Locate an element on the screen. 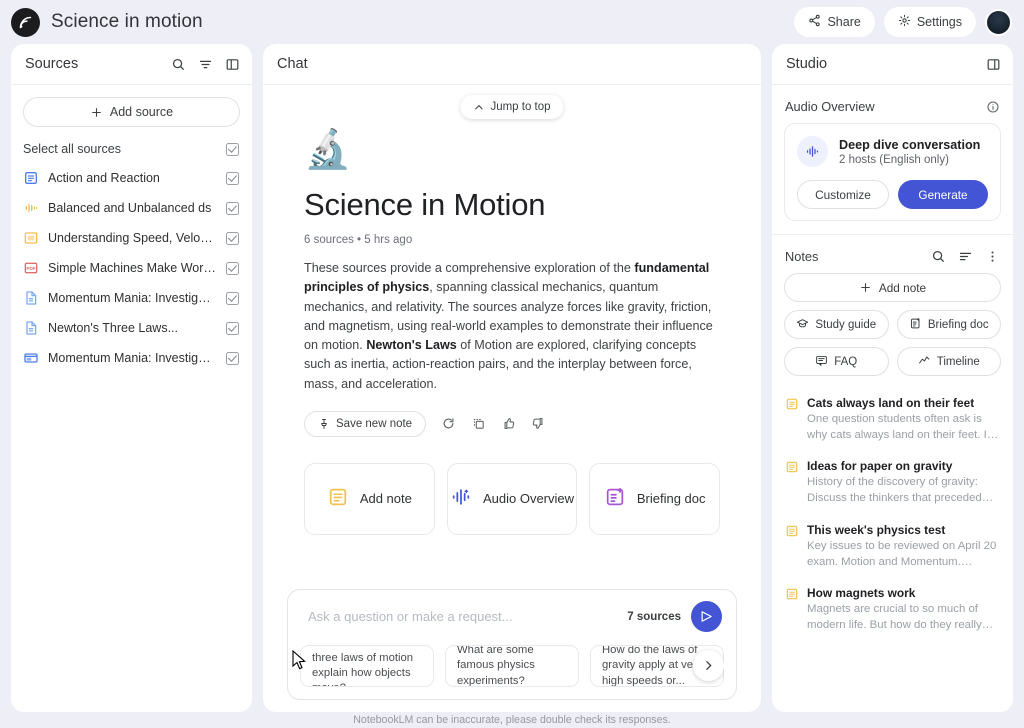 Image resolution: width=1024 pixels, height=728 pixels. notebook-title: Science in Motion is located at coordinates (425, 204).